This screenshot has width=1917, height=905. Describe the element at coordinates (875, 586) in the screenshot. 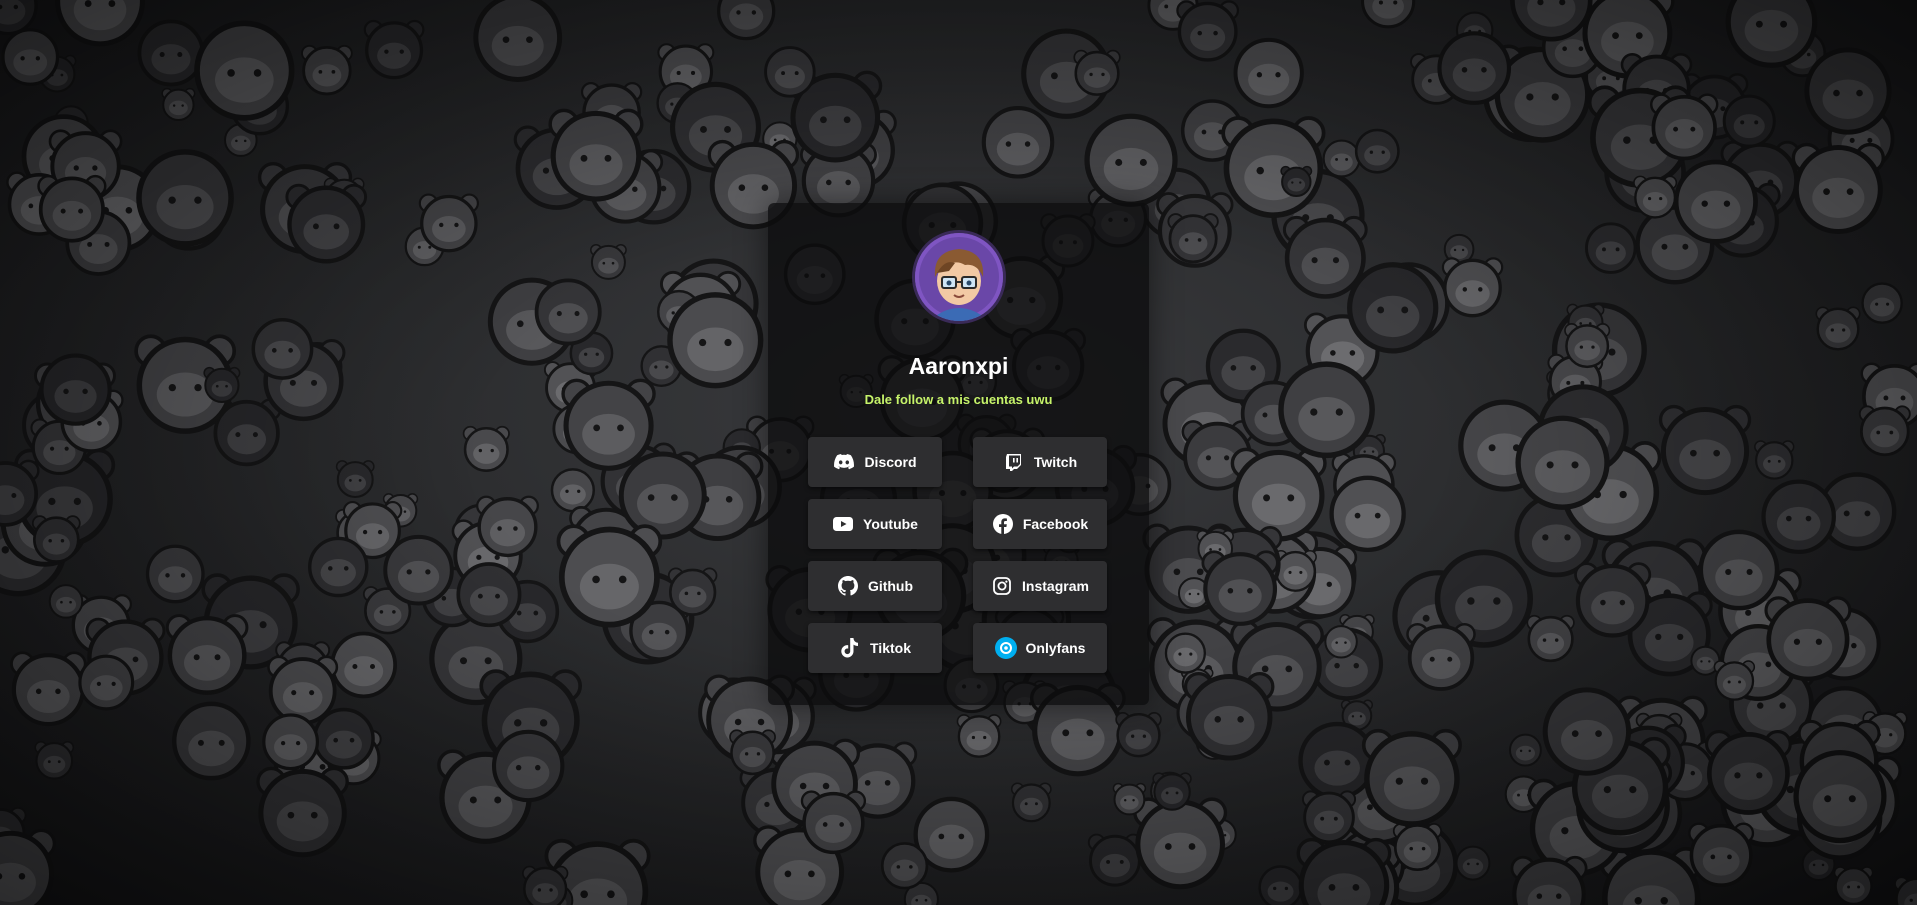

I see `github-button: Github` at that location.